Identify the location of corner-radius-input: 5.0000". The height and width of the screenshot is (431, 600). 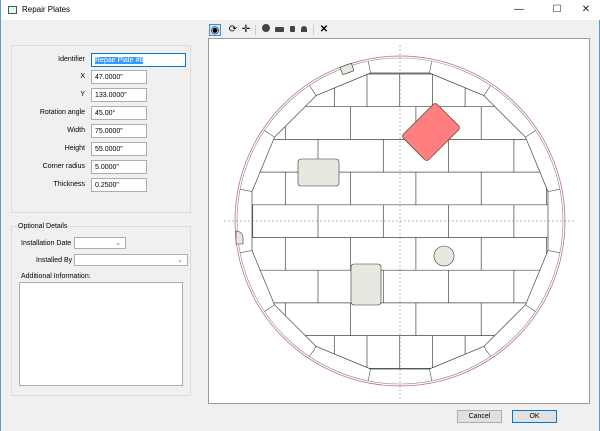
(119, 167).